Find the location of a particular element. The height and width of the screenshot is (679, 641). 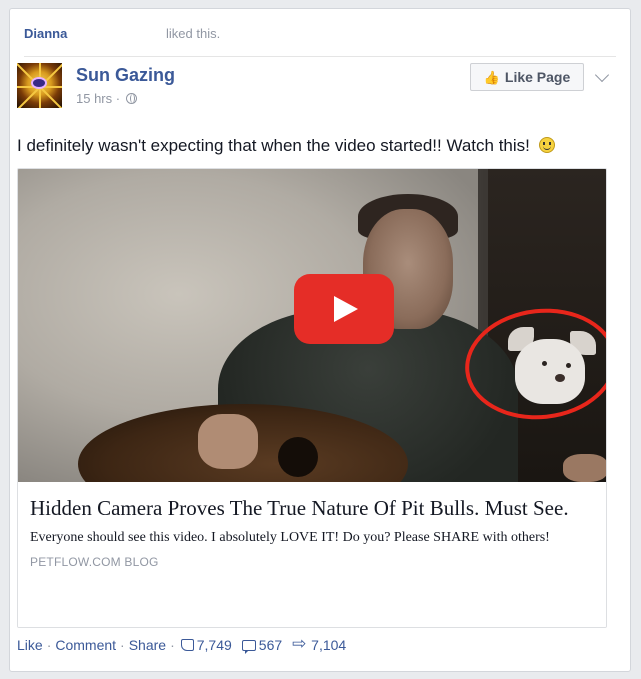

like-outline-icon is located at coordinates (187, 645).